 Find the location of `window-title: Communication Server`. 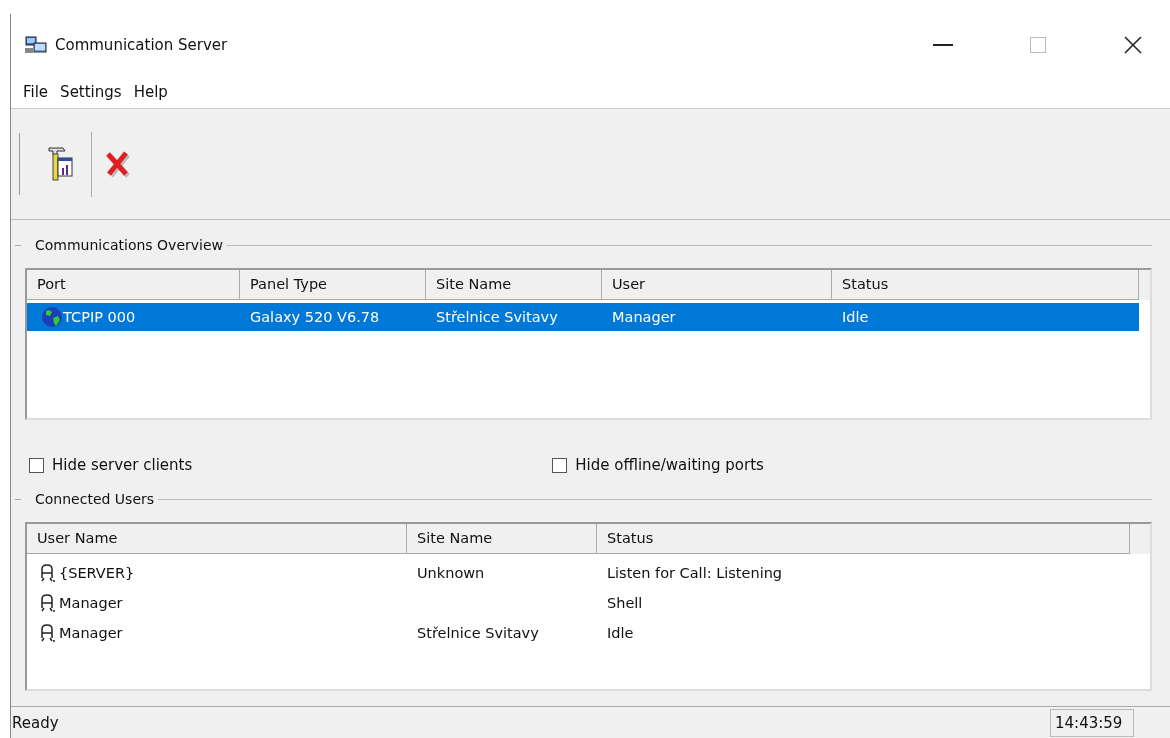

window-title: Communication Server is located at coordinates (142, 45).